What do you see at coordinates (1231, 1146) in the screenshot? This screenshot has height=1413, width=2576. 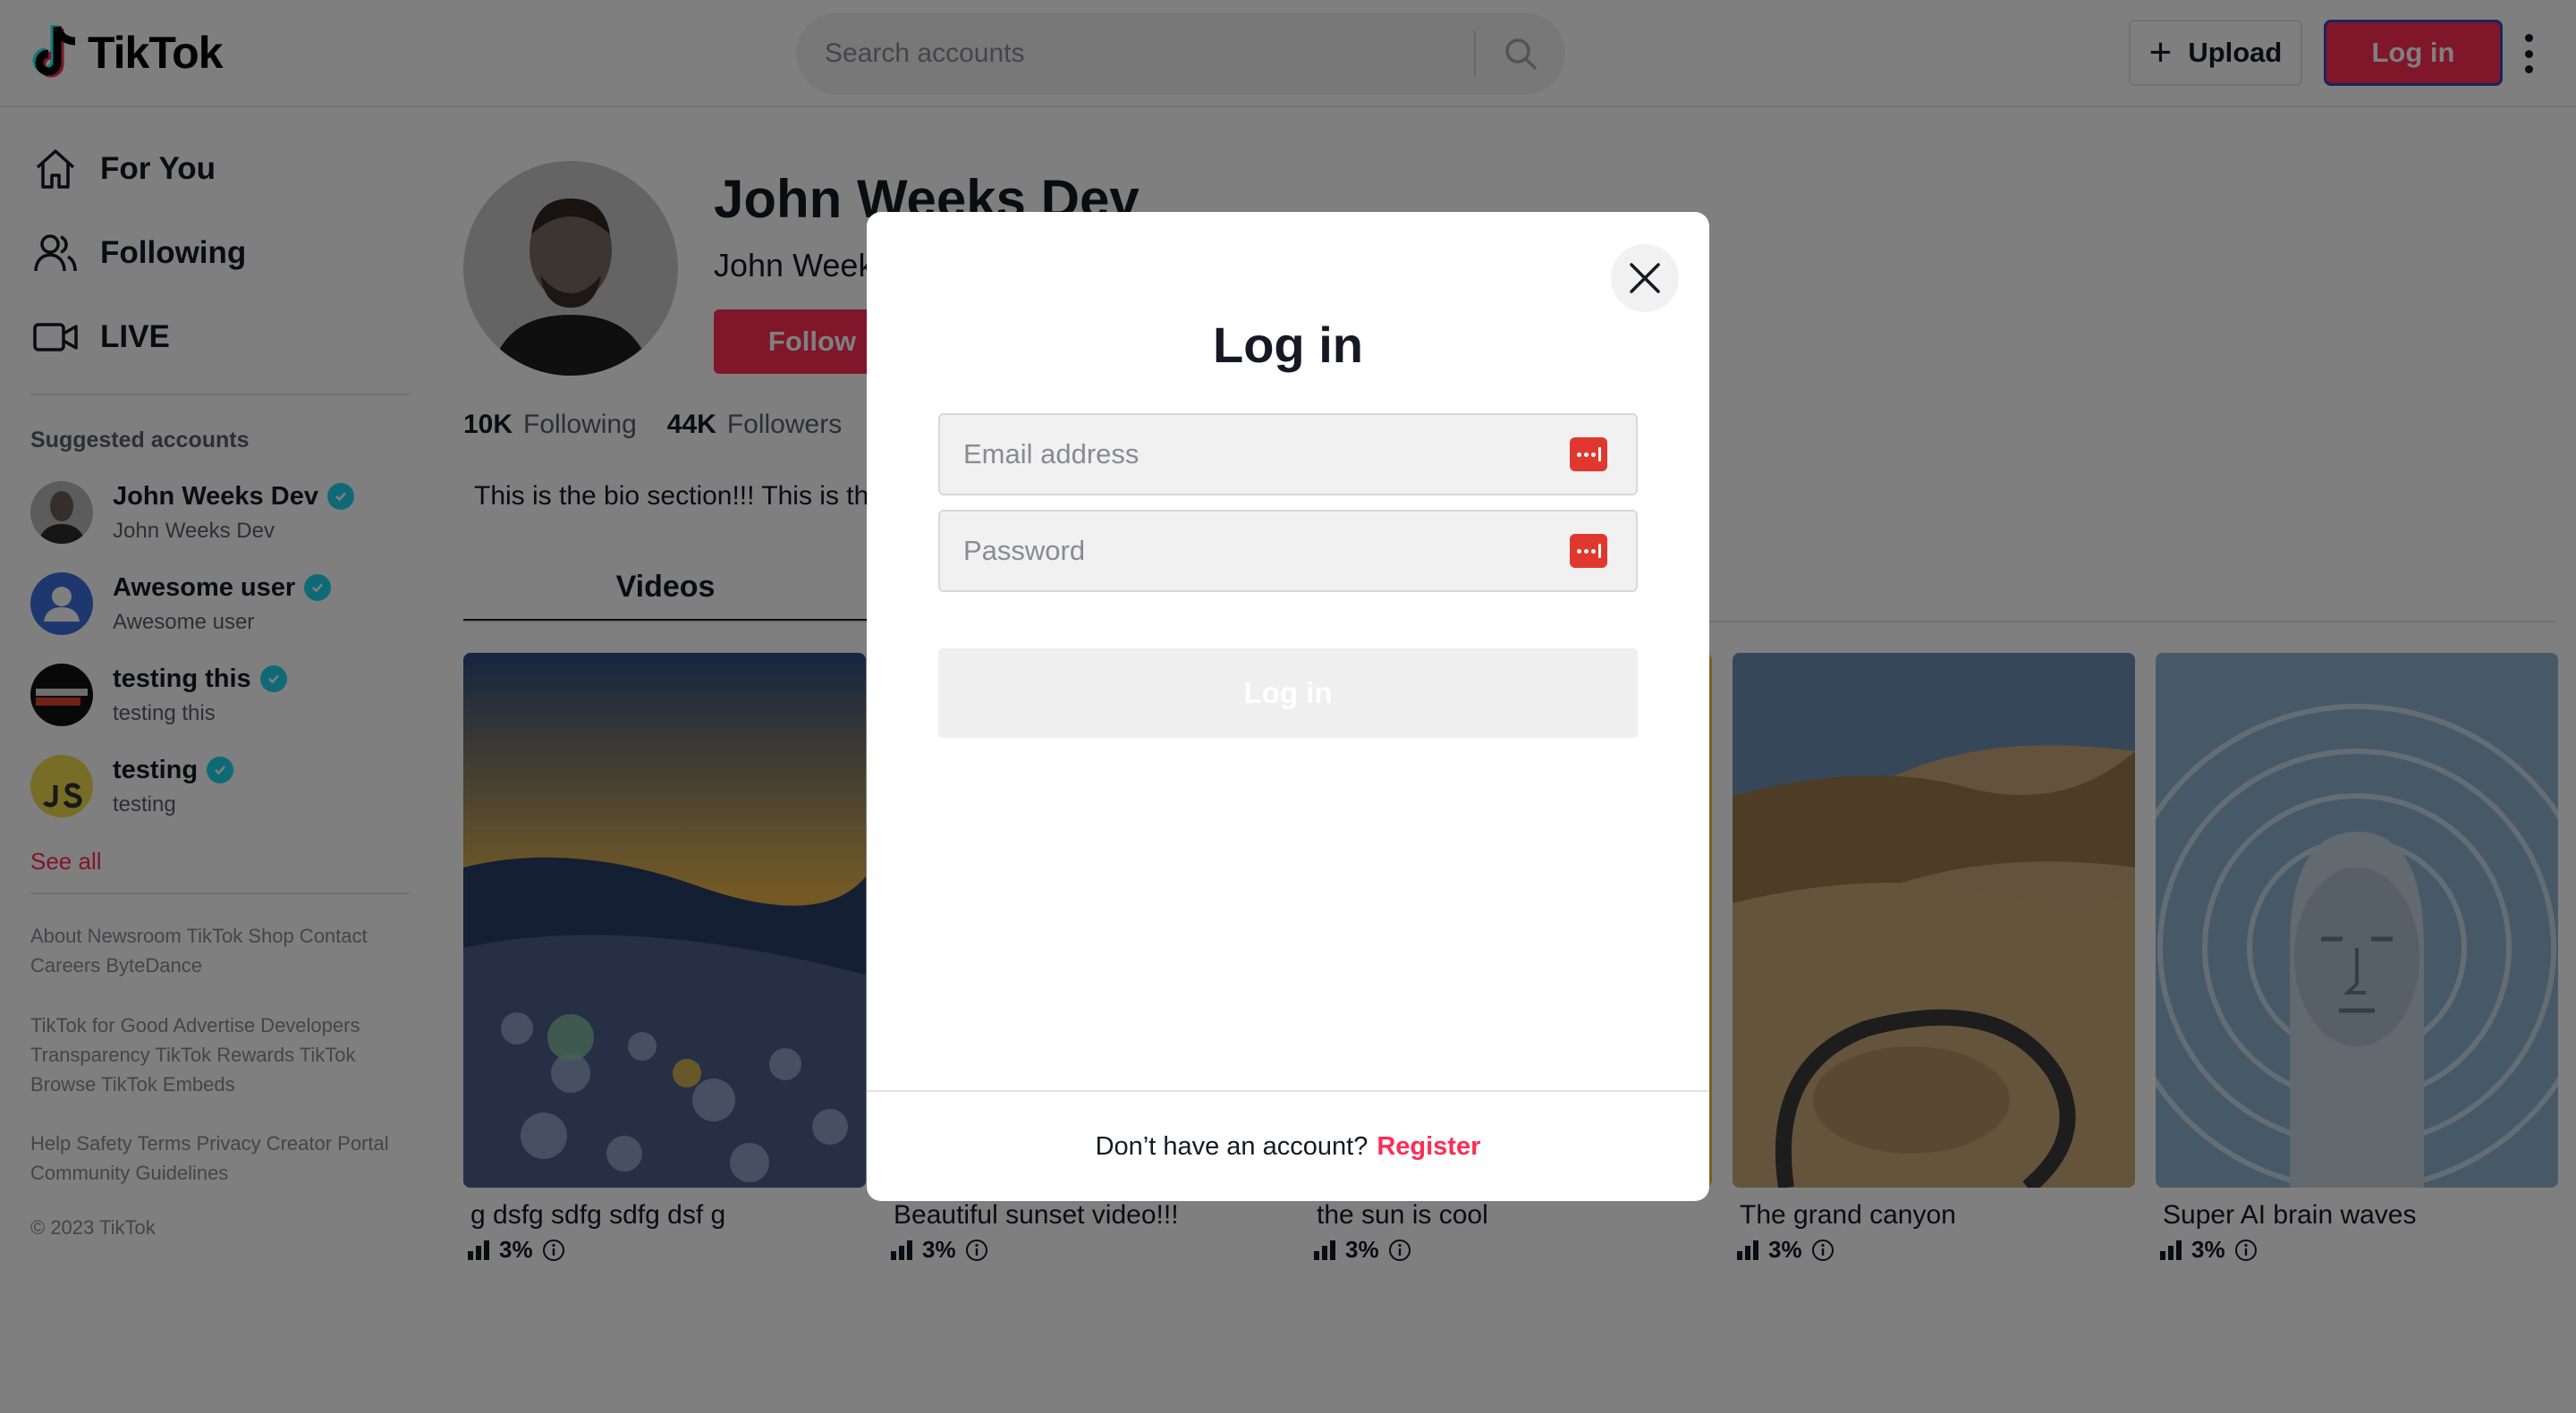 I see `register-prompt: Don’t have an account?` at bounding box center [1231, 1146].